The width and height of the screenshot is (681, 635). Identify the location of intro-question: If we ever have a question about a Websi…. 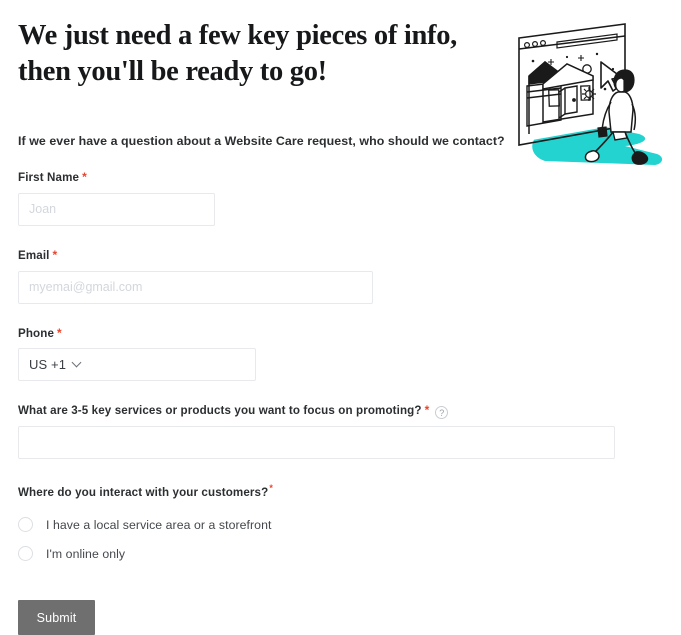
(261, 141).